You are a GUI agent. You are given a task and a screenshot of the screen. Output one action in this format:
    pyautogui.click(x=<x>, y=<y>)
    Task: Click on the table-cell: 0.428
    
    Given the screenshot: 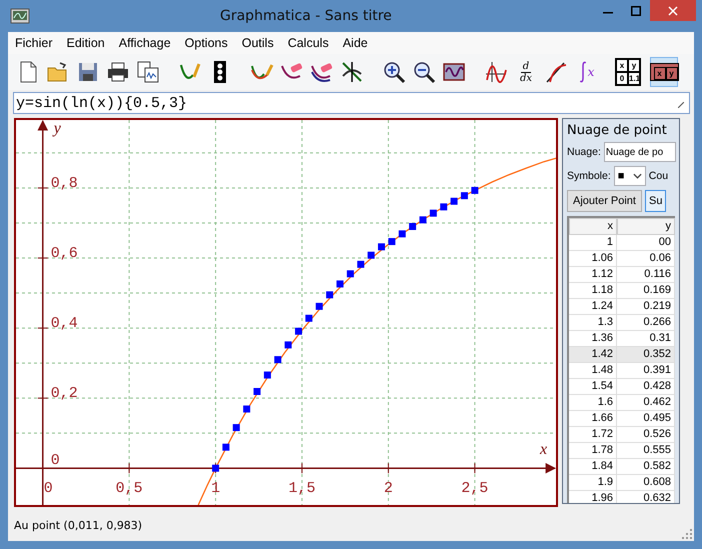 What is the action you would take?
    pyautogui.click(x=646, y=386)
    